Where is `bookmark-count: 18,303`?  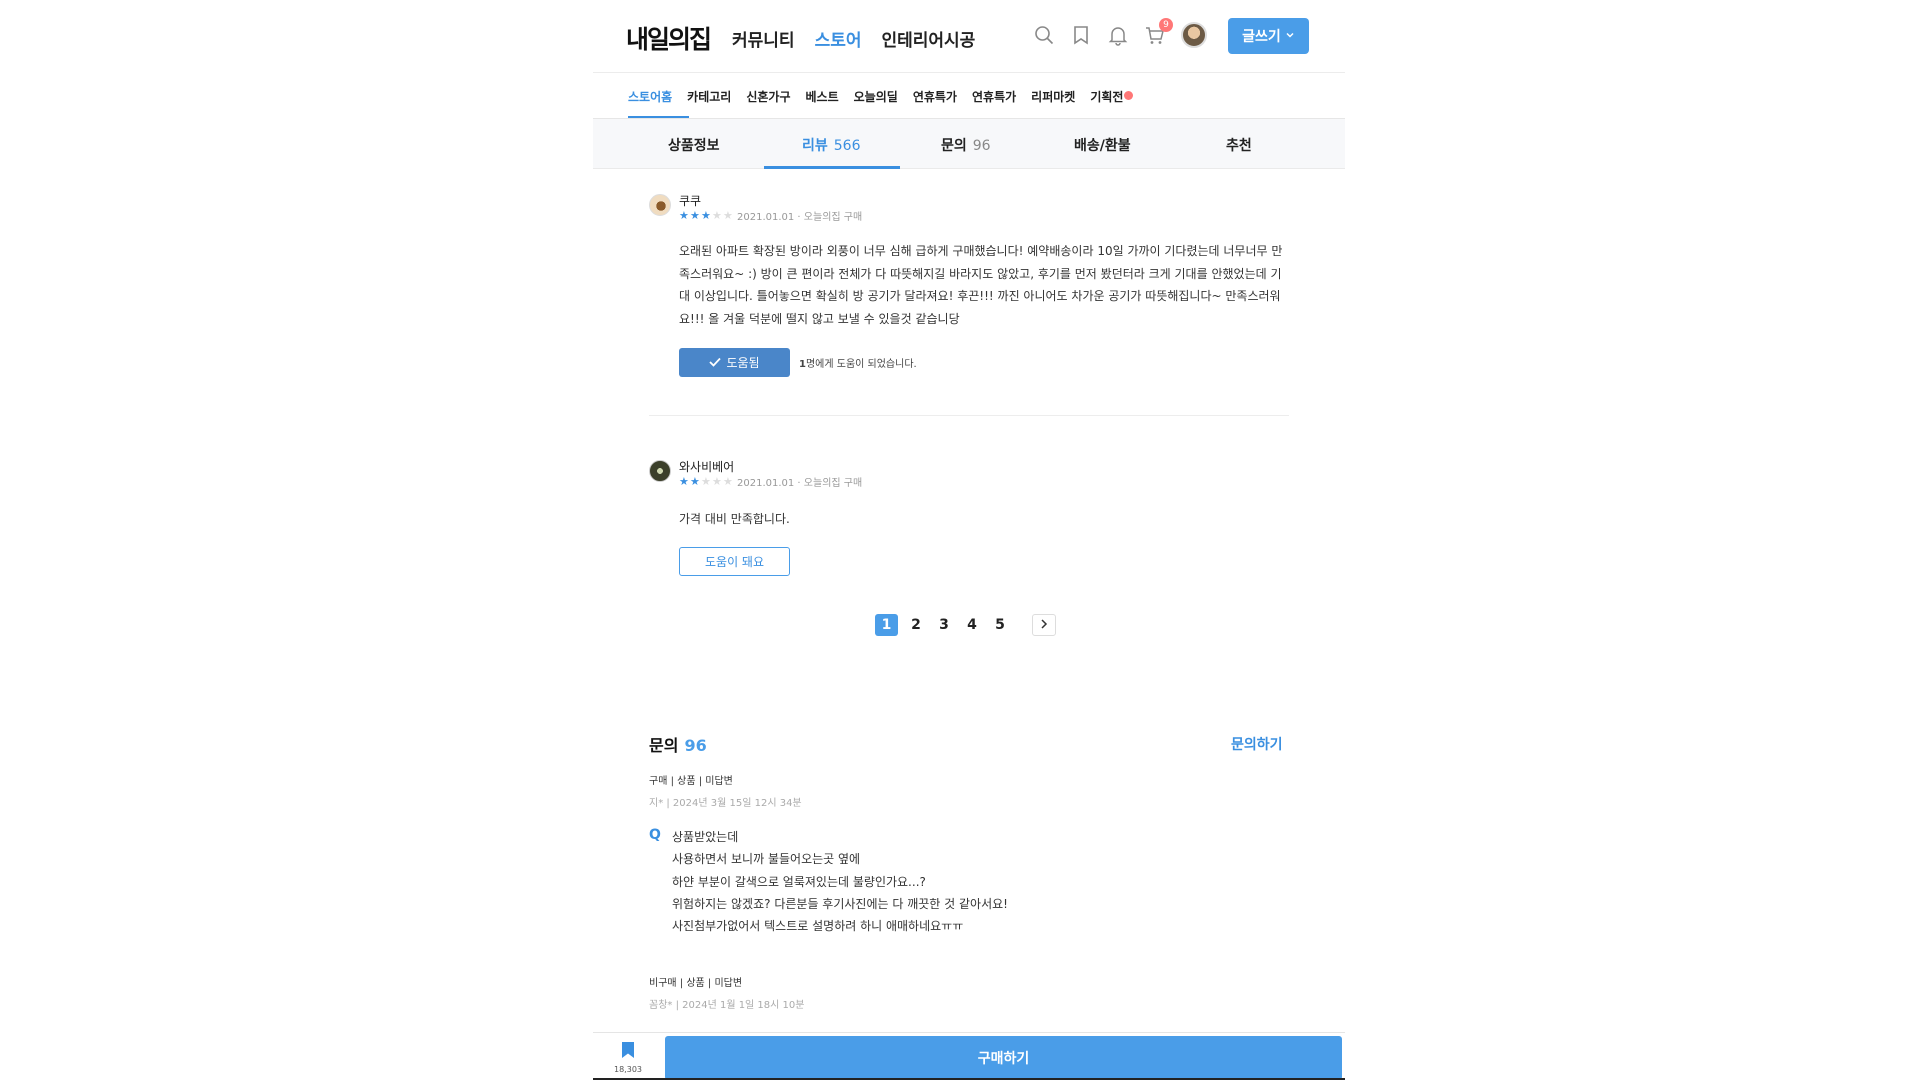 bookmark-count: 18,303 is located at coordinates (628, 1069).